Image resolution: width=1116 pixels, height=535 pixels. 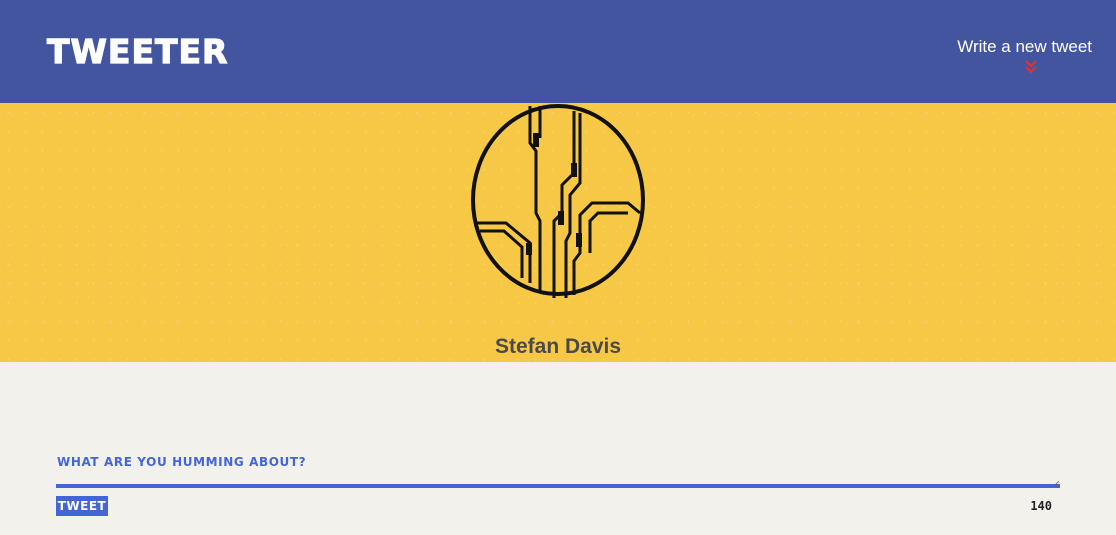 What do you see at coordinates (558, 489) in the screenshot?
I see `compose-form: What are you humming about? Tweet 140` at bounding box center [558, 489].